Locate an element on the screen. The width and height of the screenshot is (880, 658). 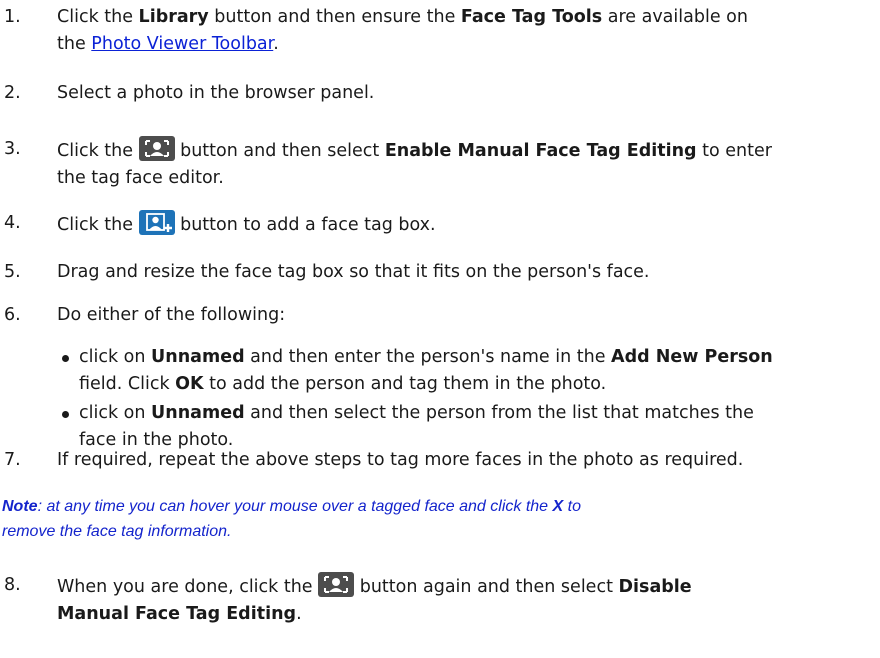
photo-viewer-toolbar-link: Photo Viewer Toolbar is located at coordinates (182, 44).